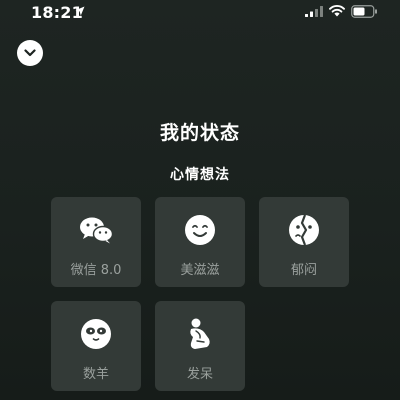  I want to click on status-label: 美滋滋, so click(200, 270).